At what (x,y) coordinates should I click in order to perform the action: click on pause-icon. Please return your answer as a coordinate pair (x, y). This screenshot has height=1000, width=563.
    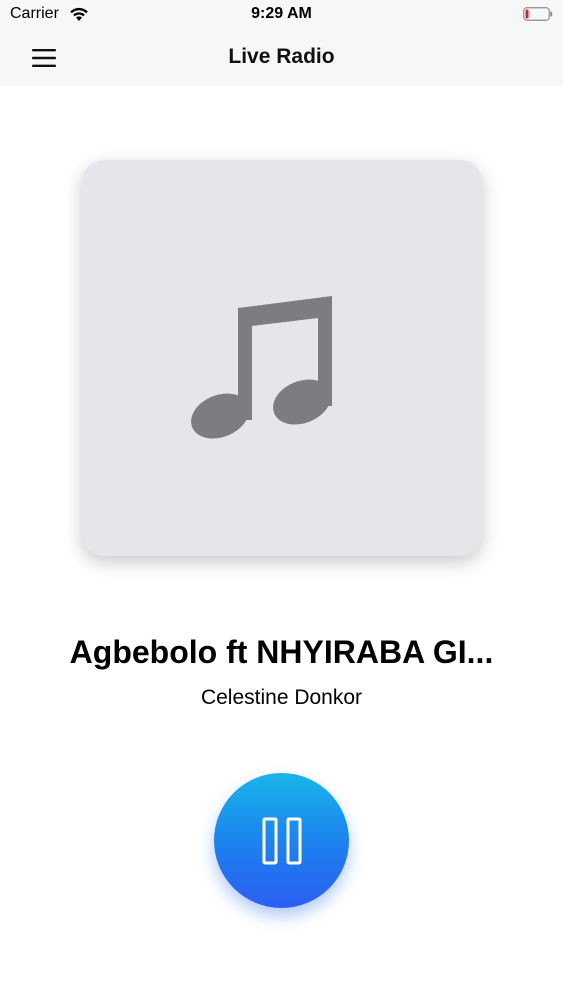
    Looking at the image, I should click on (282, 841).